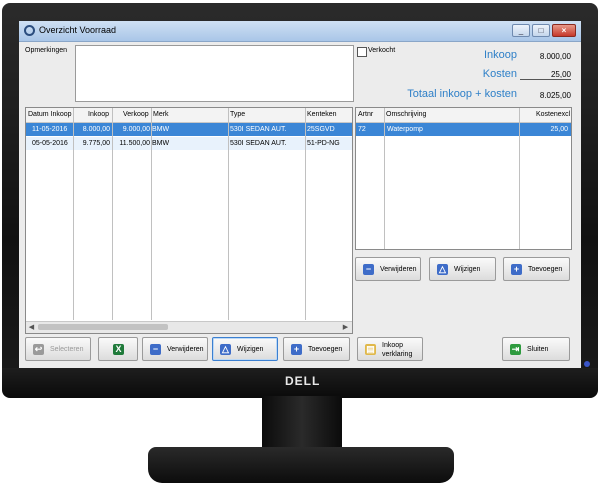 This screenshot has width=600, height=492. I want to click on window-title: Overzicht Voorraad, so click(78, 30).